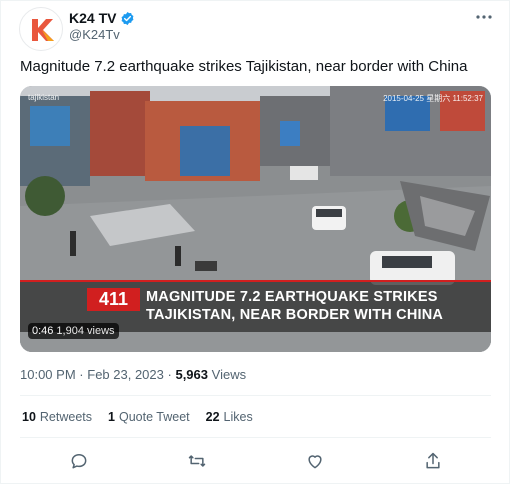 Image resolution: width=512 pixels, height=486 pixels. Describe the element at coordinates (229, 374) in the screenshot. I see `views-label: Views` at that location.